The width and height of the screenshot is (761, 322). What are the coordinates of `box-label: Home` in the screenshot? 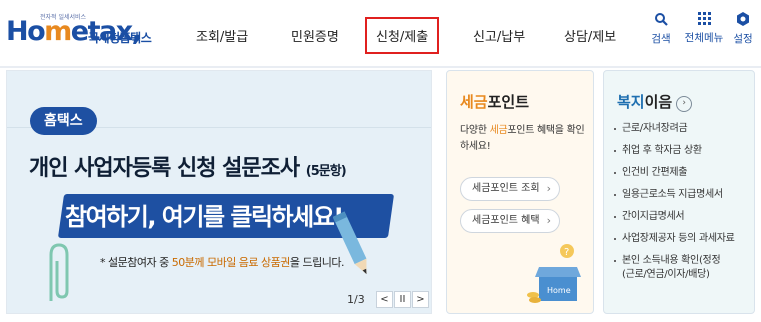 It's located at (559, 290).